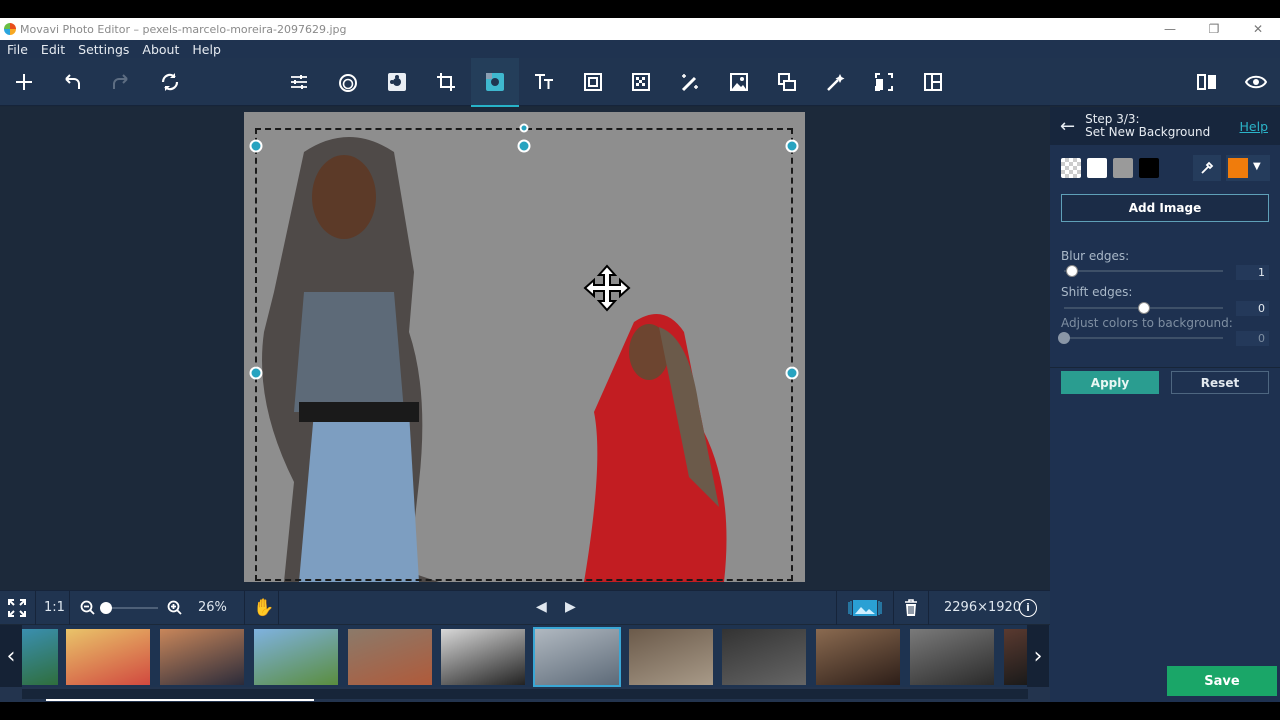  Describe the element at coordinates (524, 128) in the screenshot. I see `rotate-handle` at that location.